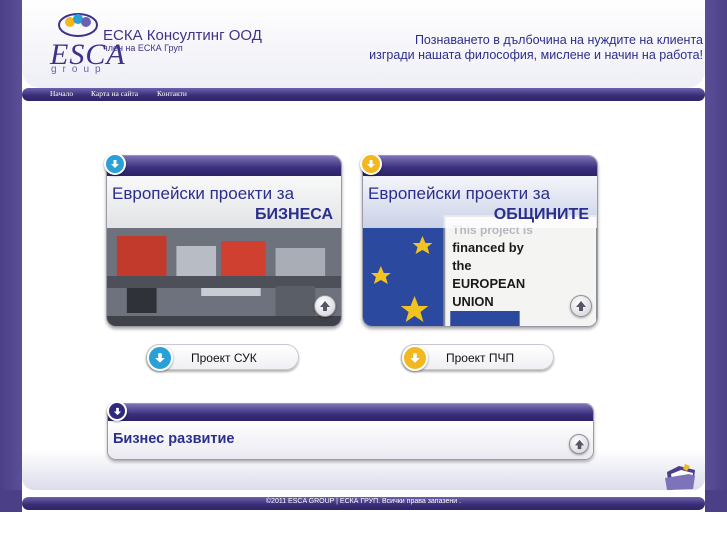 The width and height of the screenshot is (727, 545). Describe the element at coordinates (363, 94) in the screenshot. I see `nav-bar: Начало Карта на сайта Контакти` at that location.